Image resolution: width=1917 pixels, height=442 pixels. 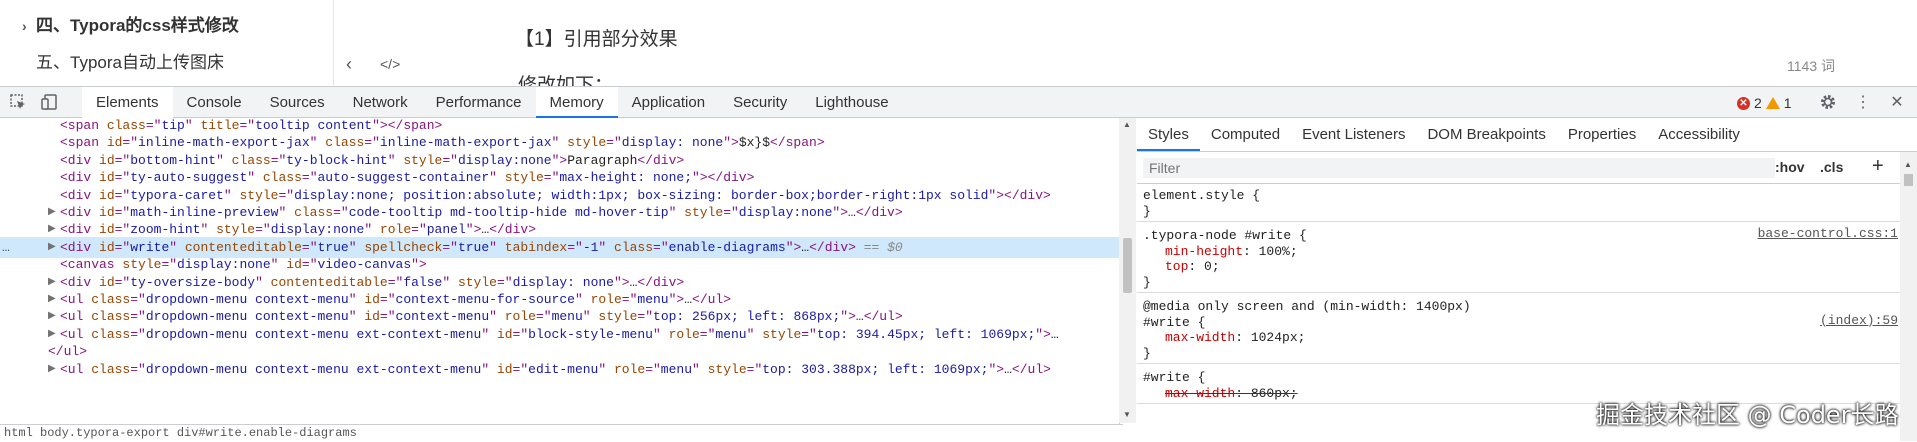 What do you see at coordinates (130, 23) in the screenshot?
I see `outline-item-css: › 四、Typora的css样式修改` at bounding box center [130, 23].